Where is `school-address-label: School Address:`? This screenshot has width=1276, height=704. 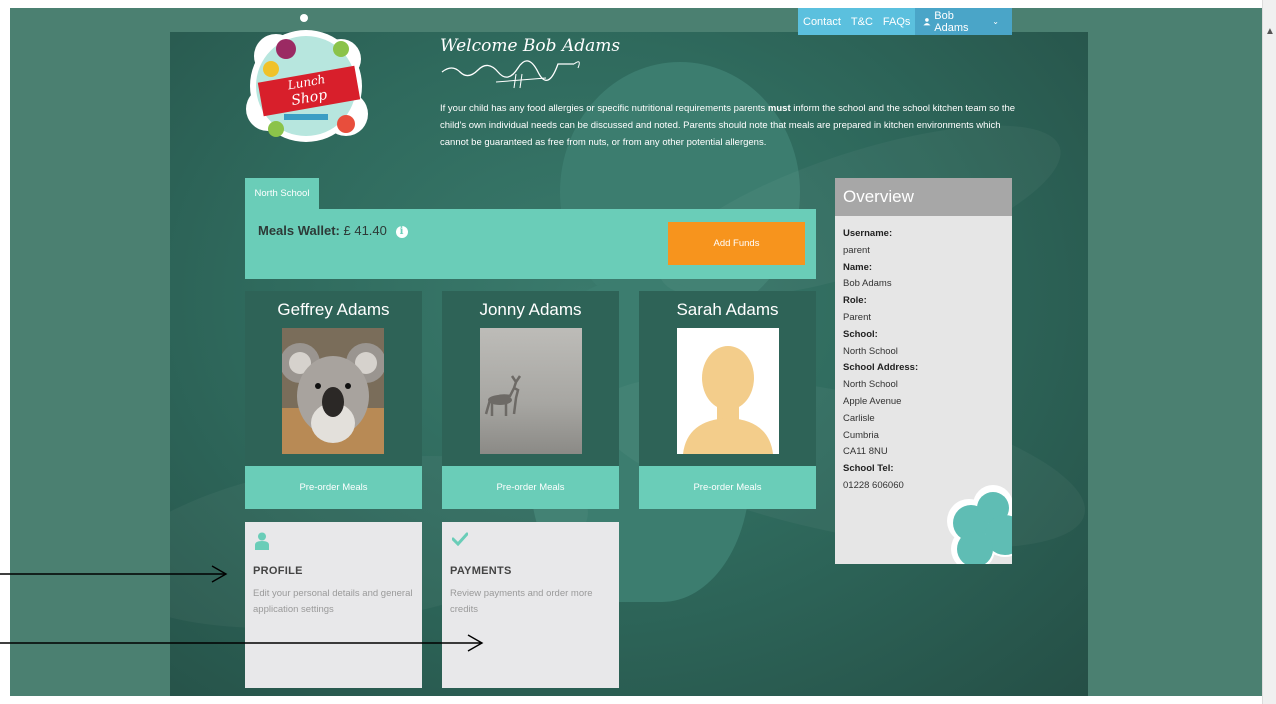 school-address-label: School Address: is located at coordinates (881, 368).